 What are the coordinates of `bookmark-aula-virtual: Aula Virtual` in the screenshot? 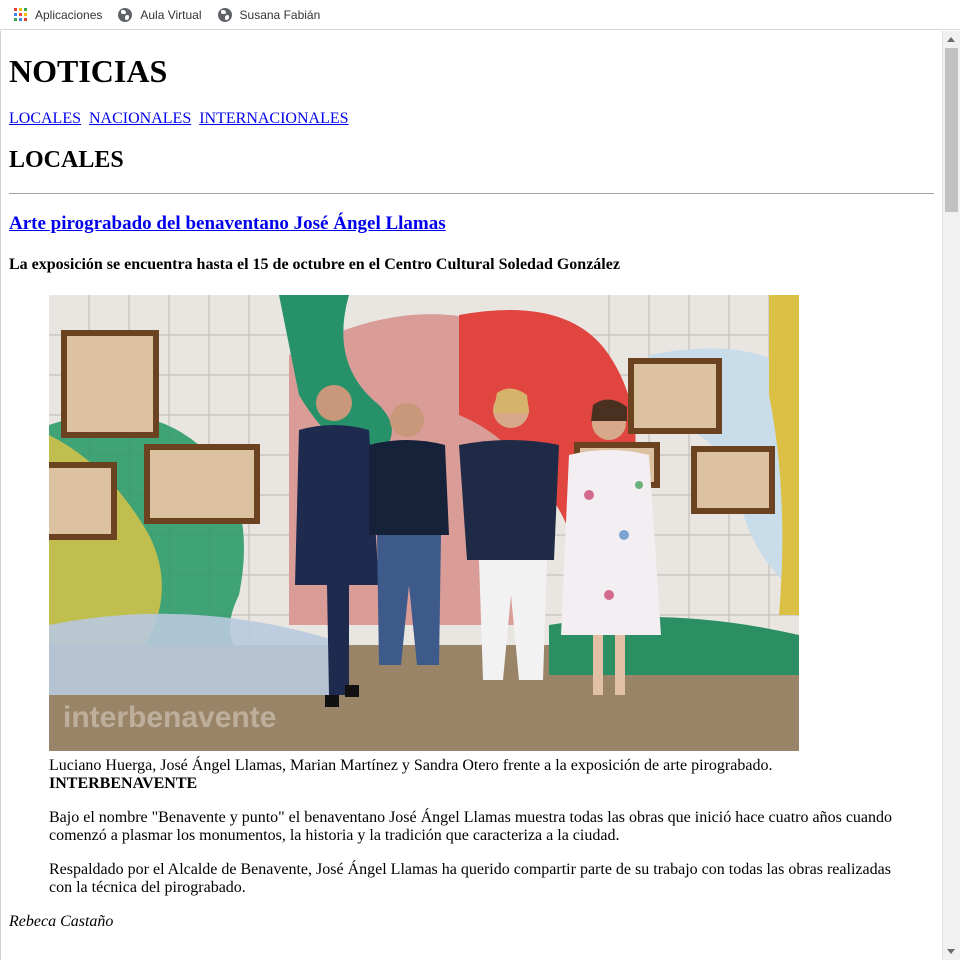 It's located at (160, 14).